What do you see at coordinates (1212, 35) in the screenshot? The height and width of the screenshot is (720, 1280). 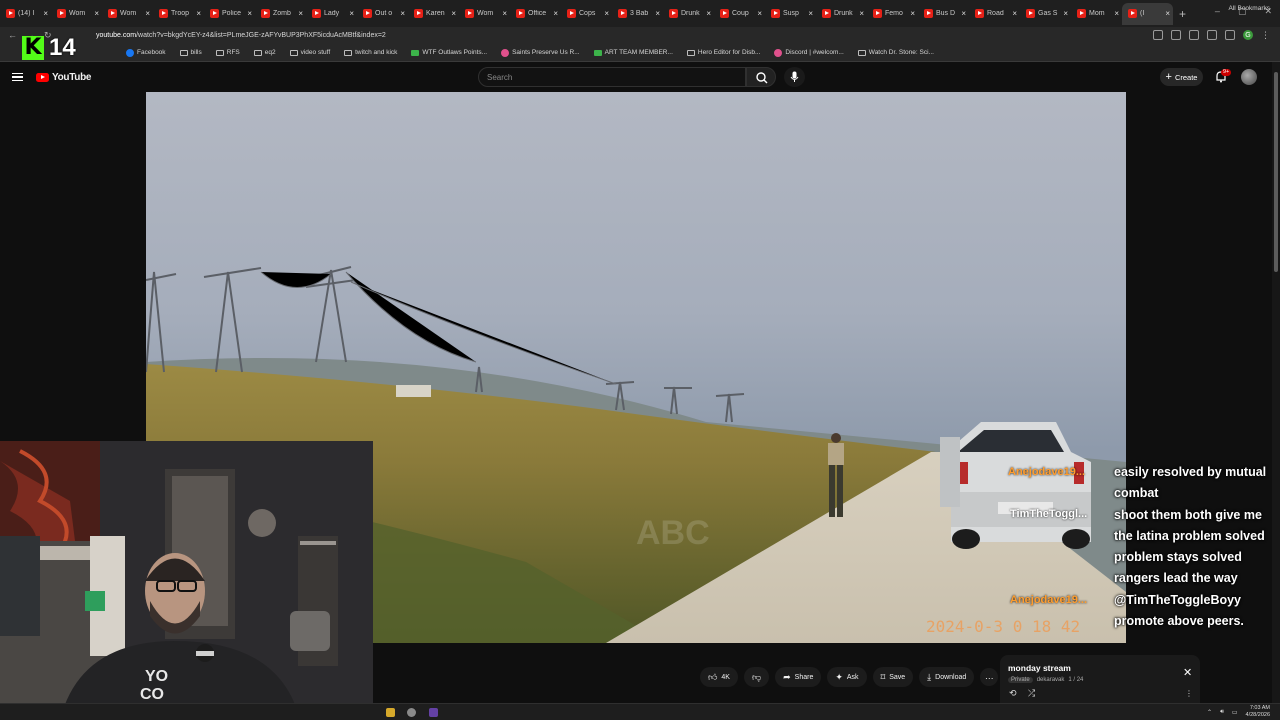 I see `extension-puzzle-icon` at bounding box center [1212, 35].